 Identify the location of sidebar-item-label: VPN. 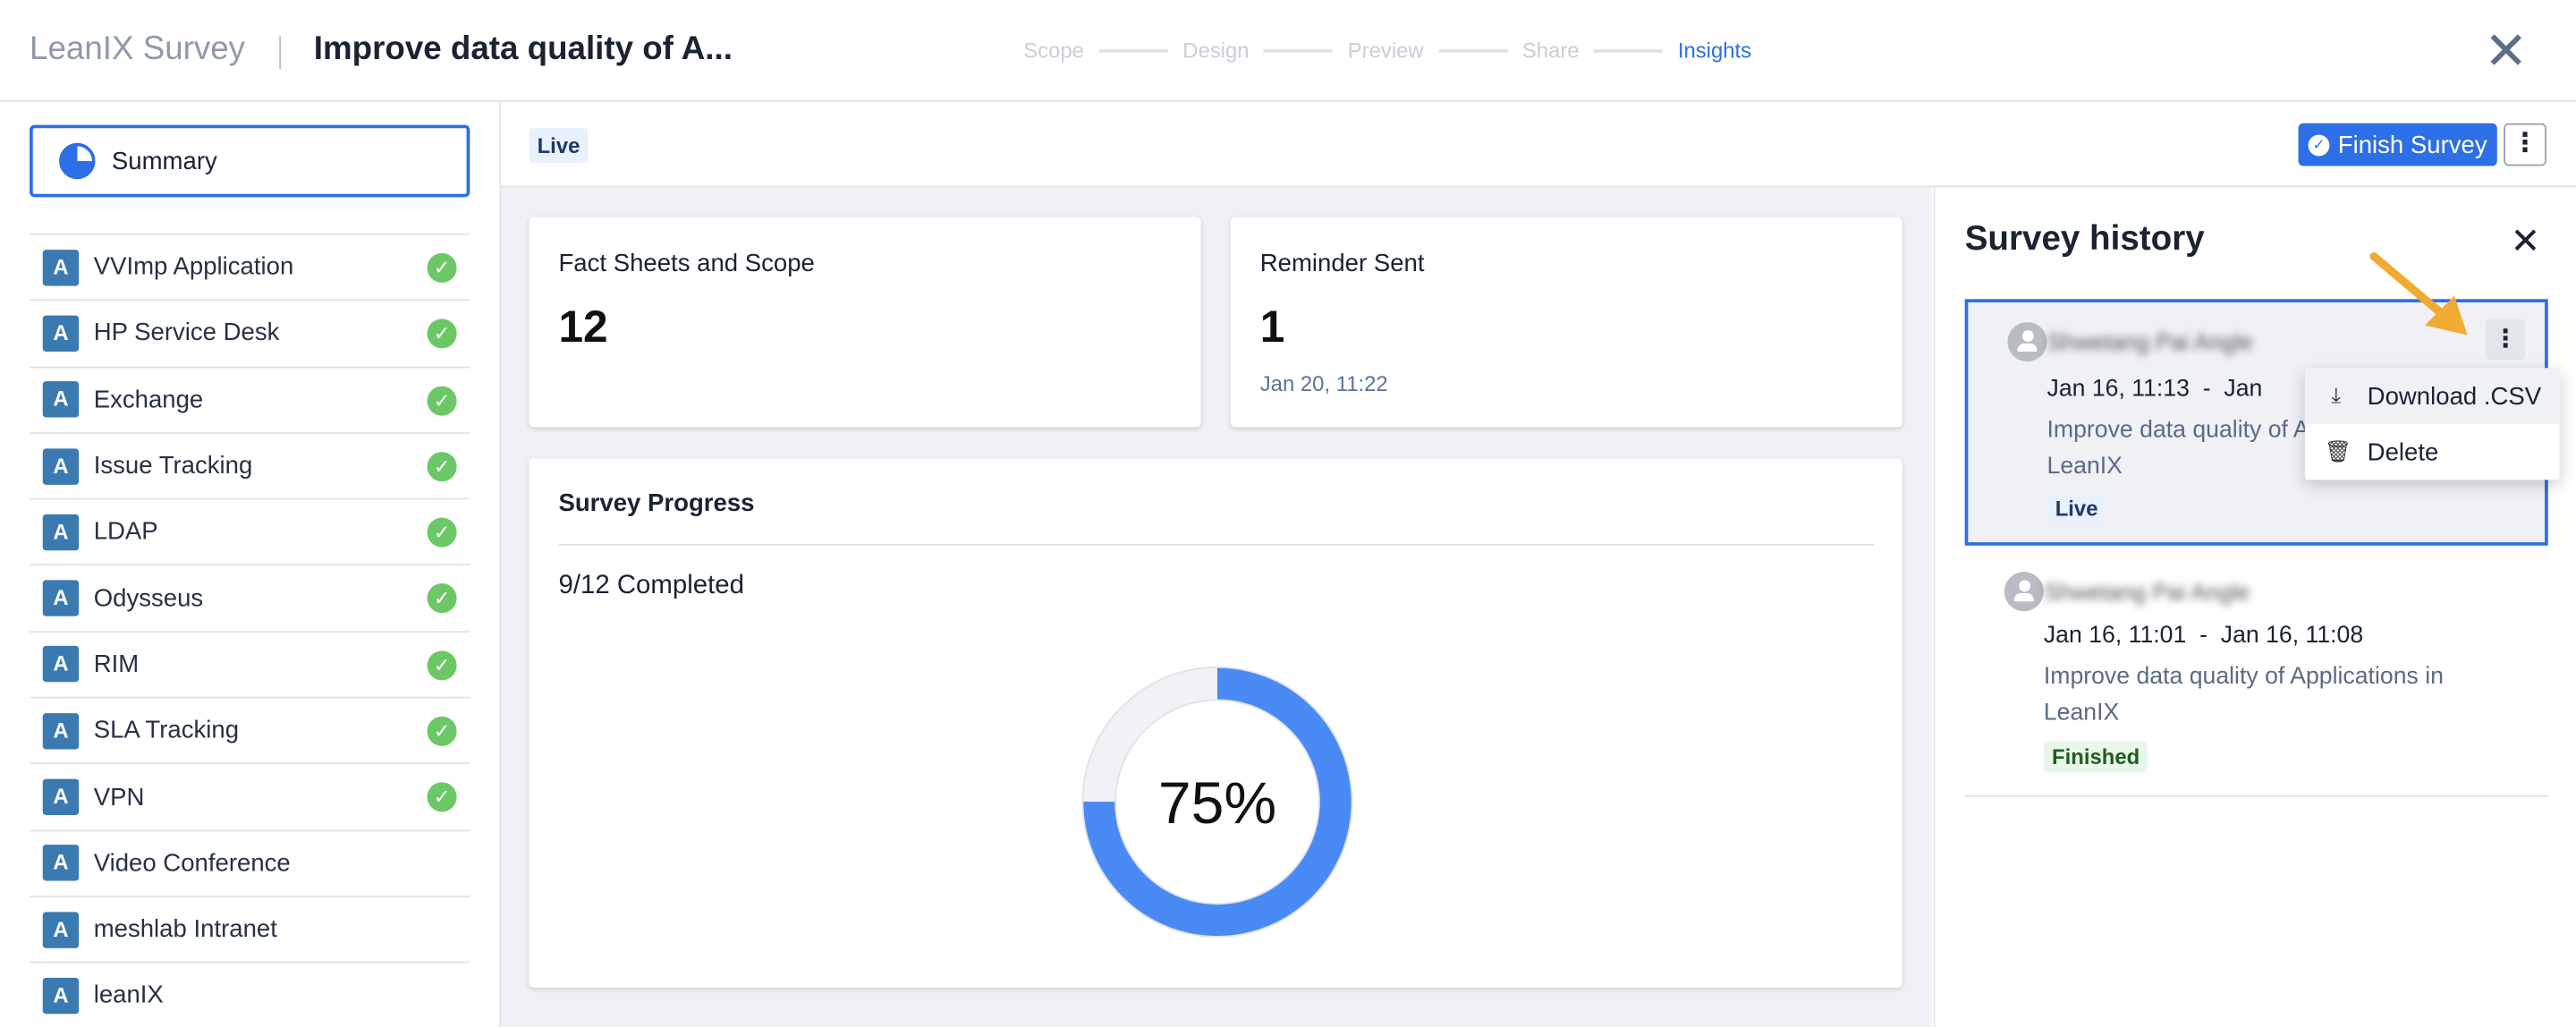
(119, 797).